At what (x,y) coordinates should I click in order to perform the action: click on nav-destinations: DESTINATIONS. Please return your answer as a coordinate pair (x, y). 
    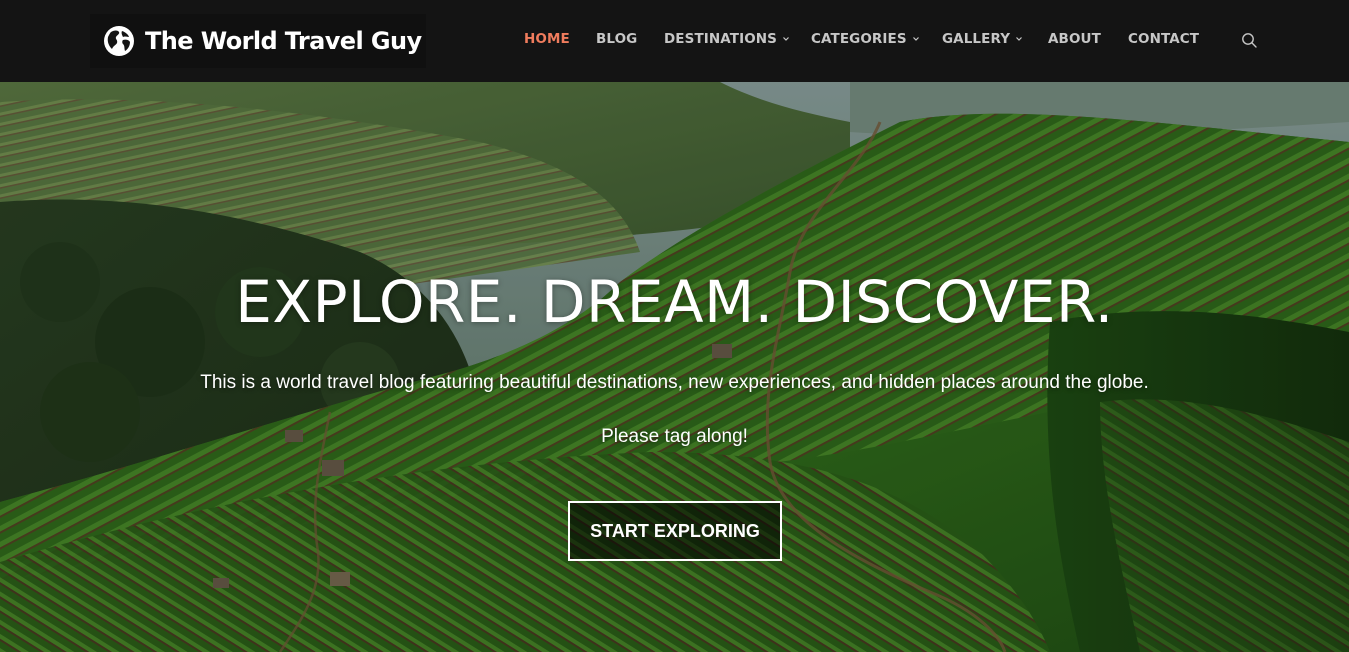
    Looking at the image, I should click on (727, 39).